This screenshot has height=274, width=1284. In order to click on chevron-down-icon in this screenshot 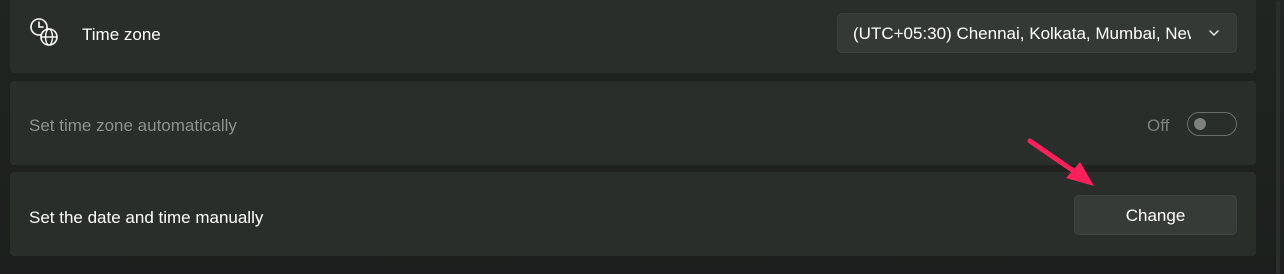, I will do `click(1214, 33)`.